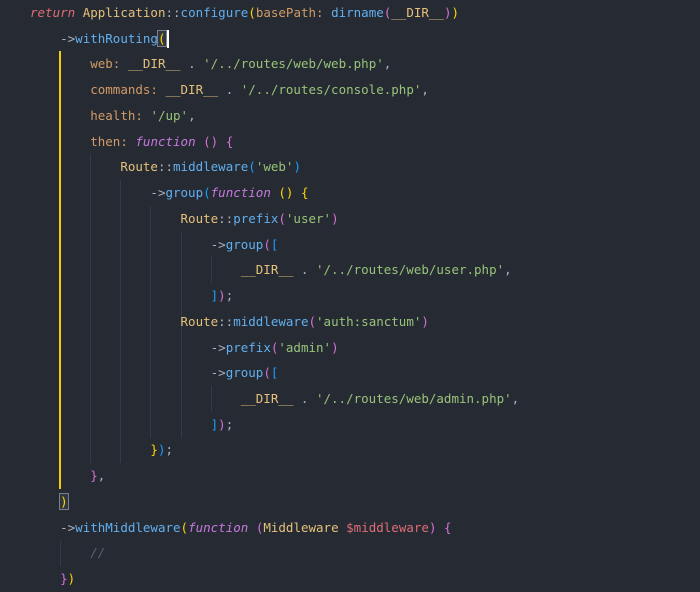 The width and height of the screenshot is (700, 592). Describe the element at coordinates (350, 167) in the screenshot. I see `code-line-7: Route::middleware('web')` at that location.